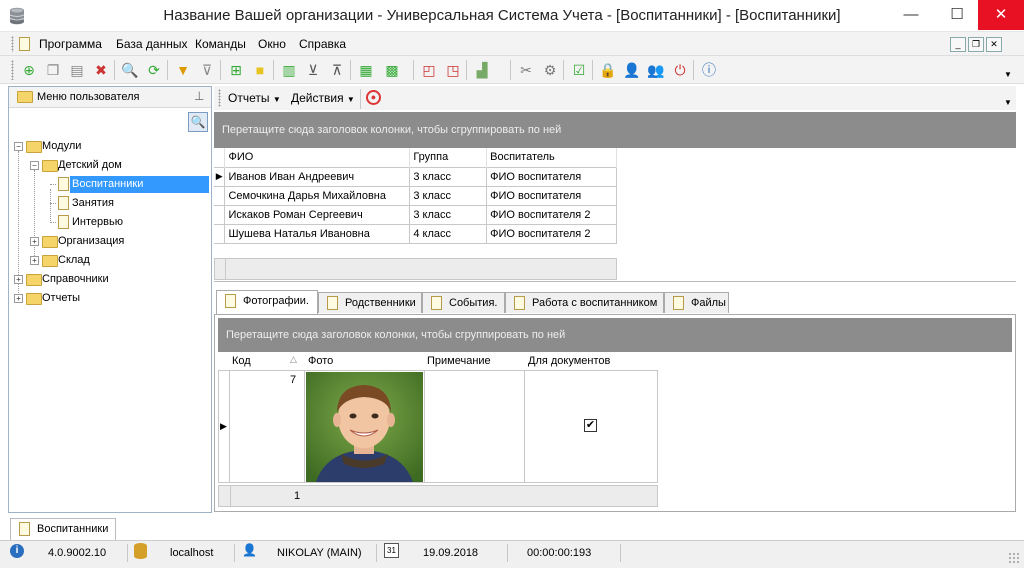  What do you see at coordinates (958, 44) in the screenshot?
I see `mdi-minimize-icon: _` at bounding box center [958, 44].